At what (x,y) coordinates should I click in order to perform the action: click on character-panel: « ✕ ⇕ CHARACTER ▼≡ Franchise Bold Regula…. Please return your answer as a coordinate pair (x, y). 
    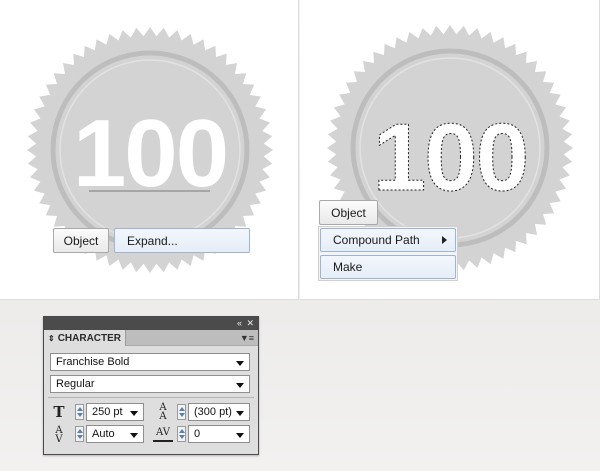
    Looking at the image, I should click on (151, 385).